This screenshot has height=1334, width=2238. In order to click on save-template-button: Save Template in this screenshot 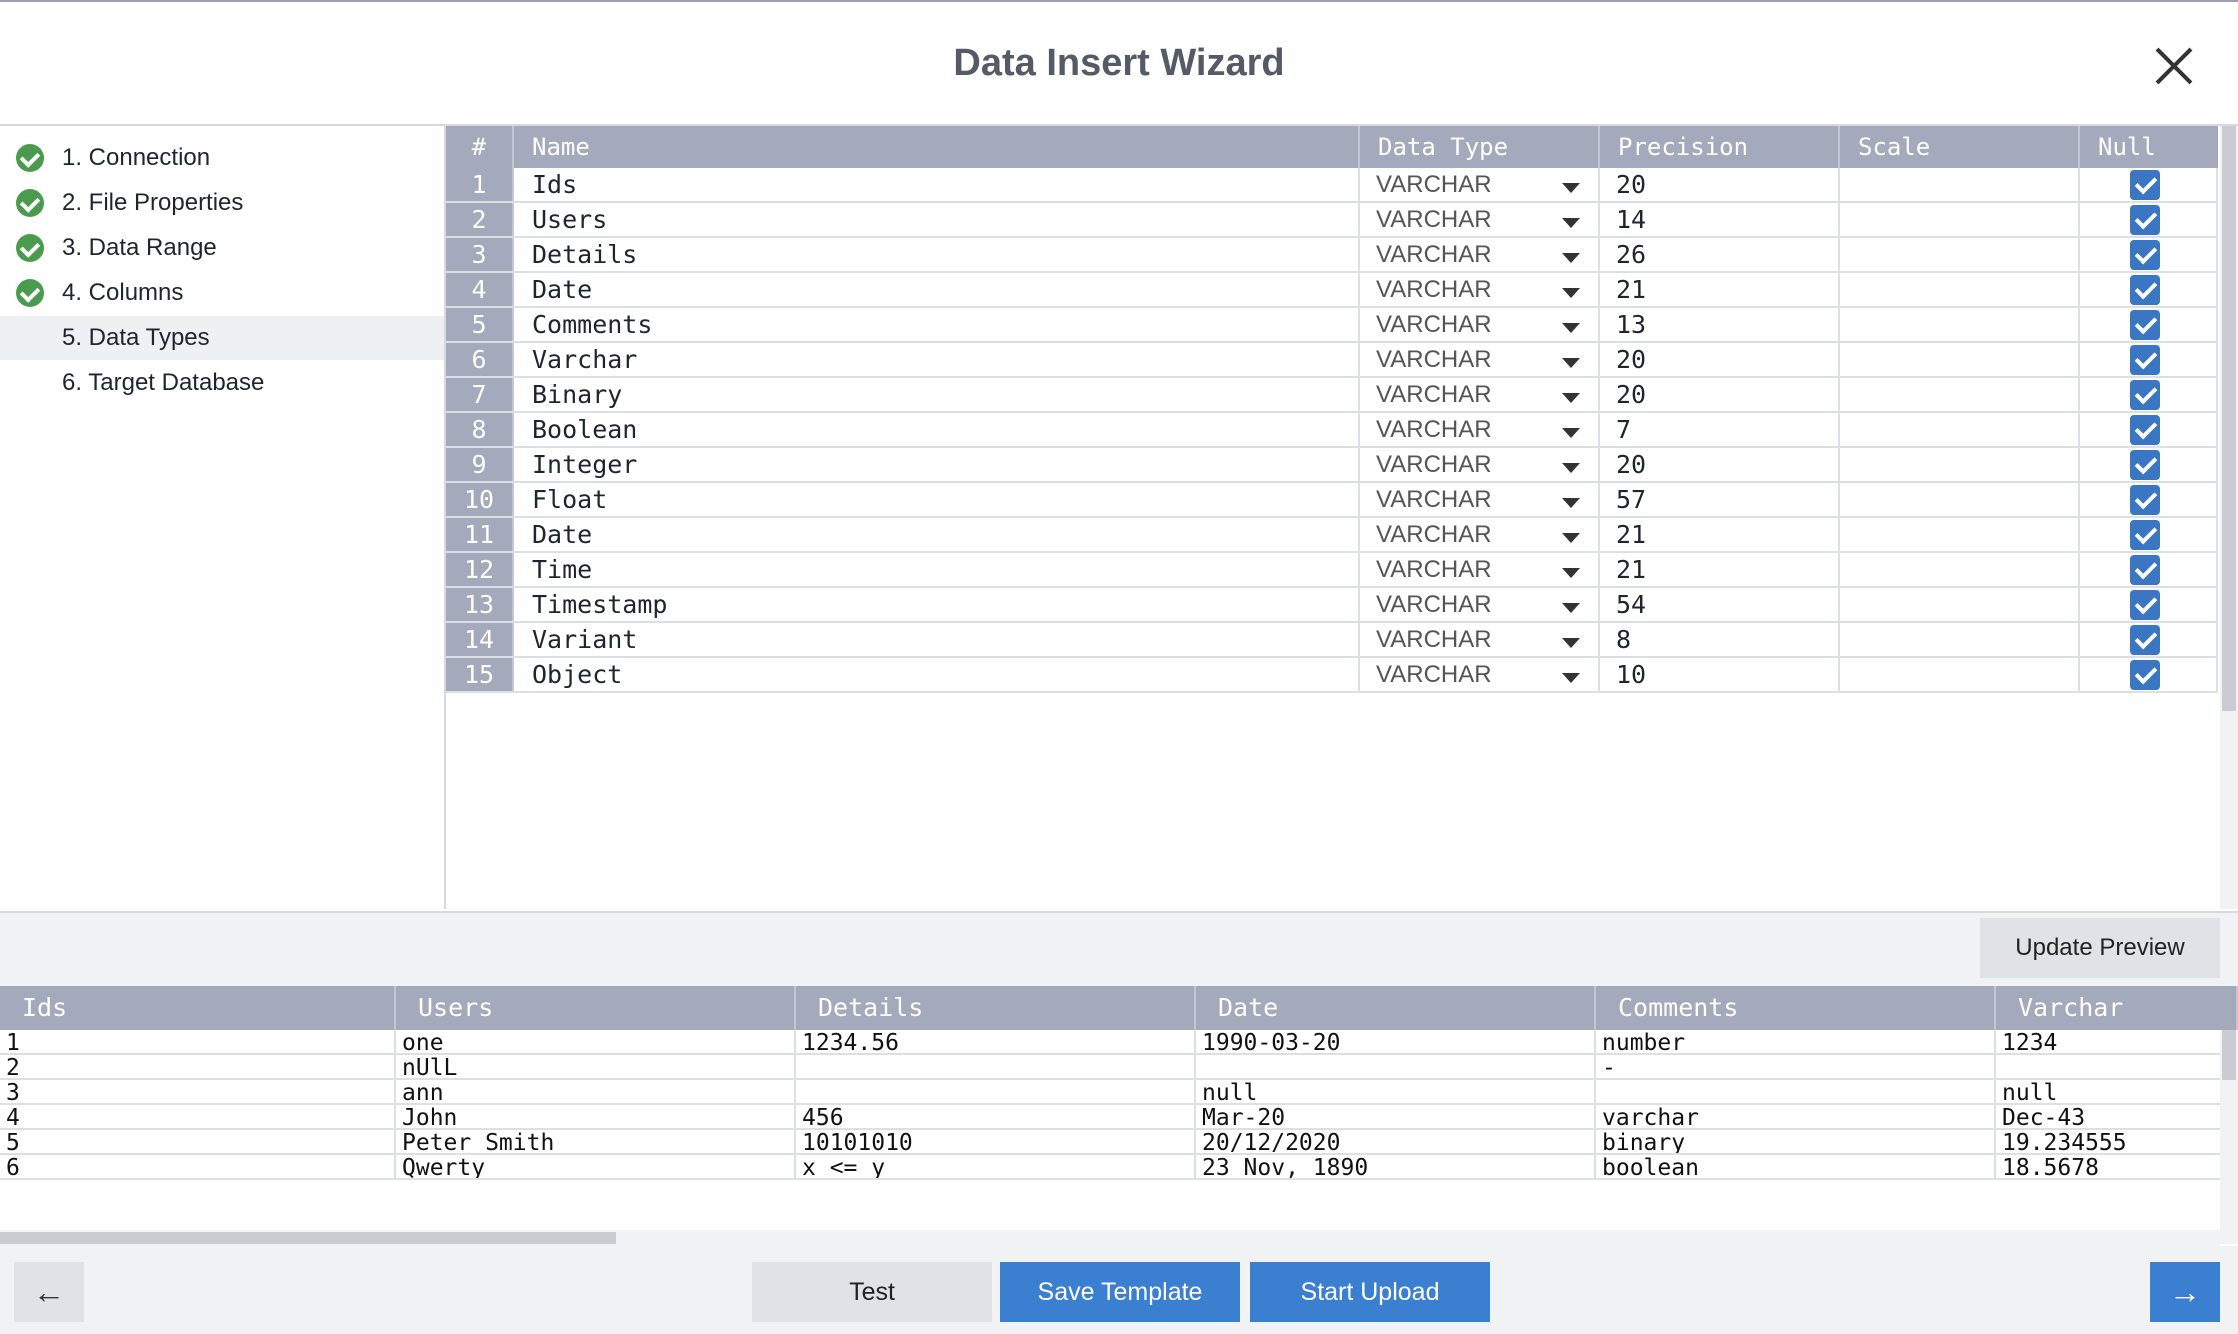, I will do `click(1120, 1292)`.